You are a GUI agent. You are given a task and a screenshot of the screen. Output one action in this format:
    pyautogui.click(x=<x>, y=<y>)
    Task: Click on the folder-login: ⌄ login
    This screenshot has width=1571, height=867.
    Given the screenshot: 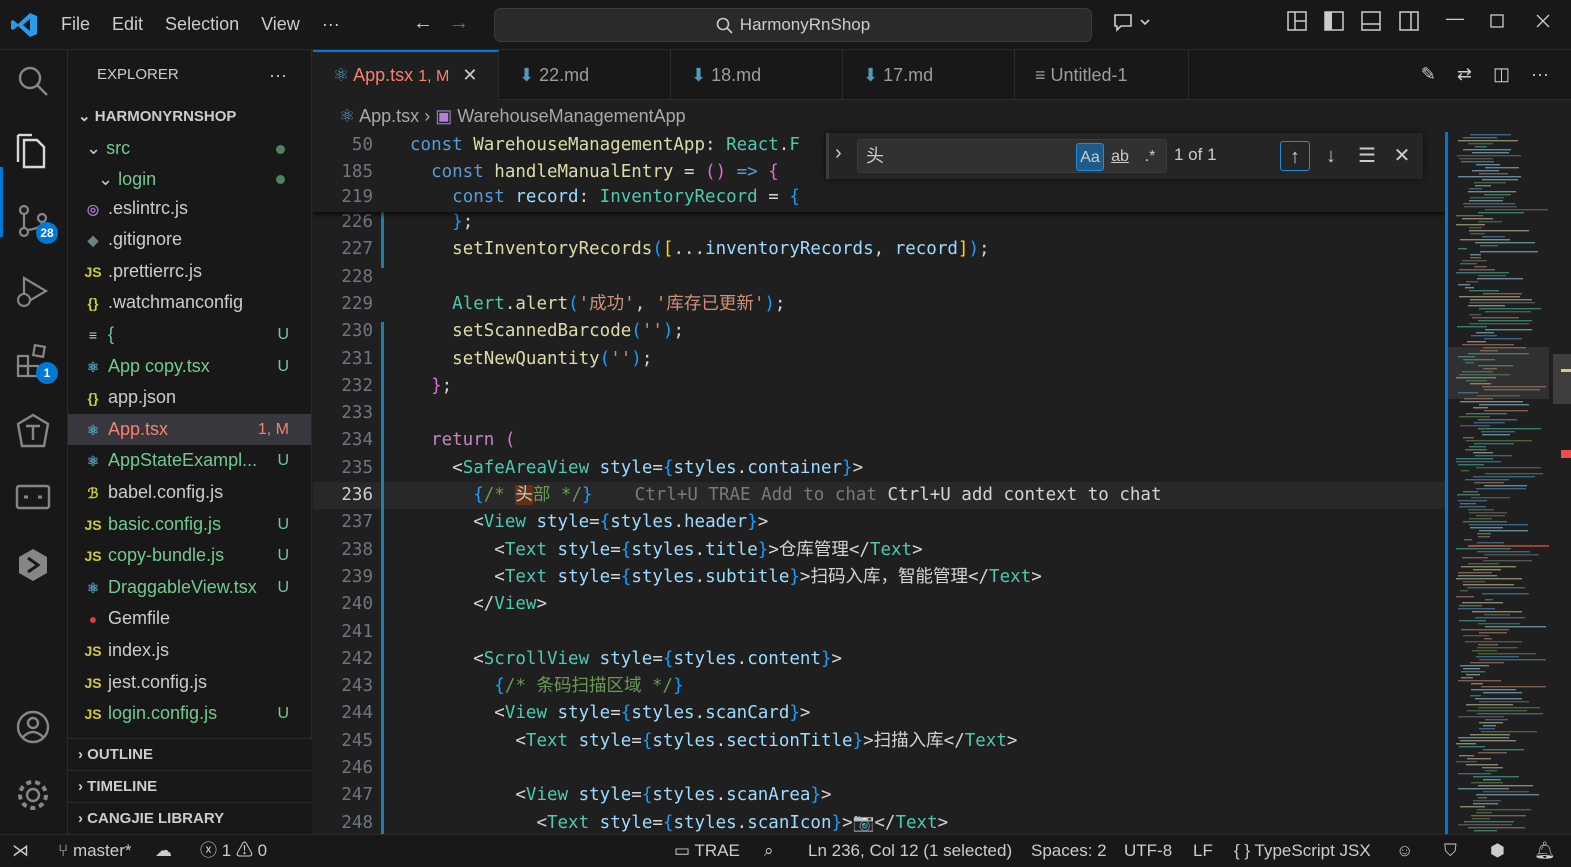 What is the action you would take?
    pyautogui.click(x=189, y=179)
    